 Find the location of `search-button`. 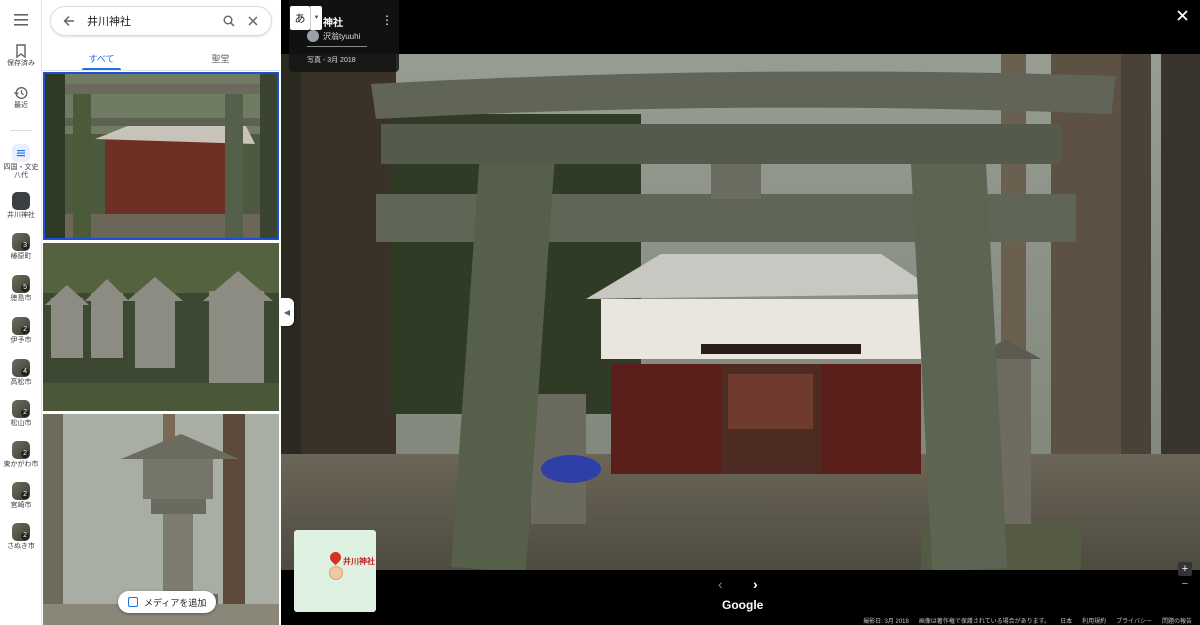

search-button is located at coordinates (229, 21).